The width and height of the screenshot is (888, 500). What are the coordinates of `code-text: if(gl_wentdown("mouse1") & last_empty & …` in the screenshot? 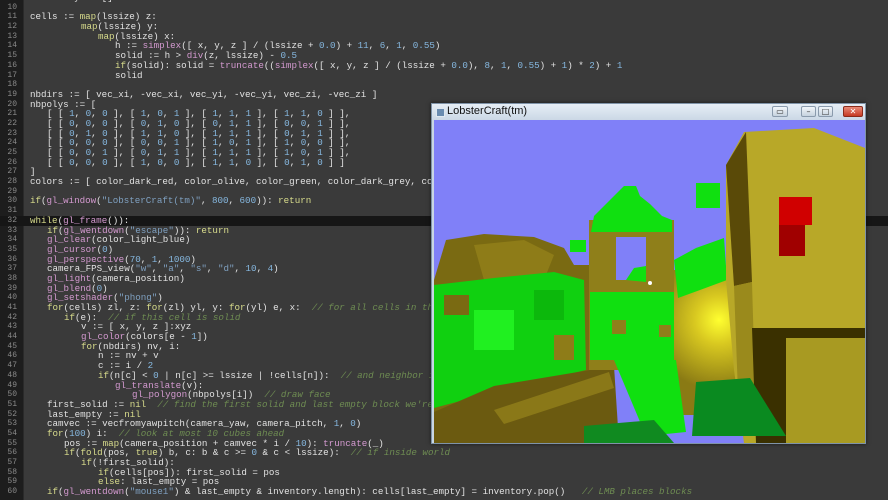 It's located at (370, 492).